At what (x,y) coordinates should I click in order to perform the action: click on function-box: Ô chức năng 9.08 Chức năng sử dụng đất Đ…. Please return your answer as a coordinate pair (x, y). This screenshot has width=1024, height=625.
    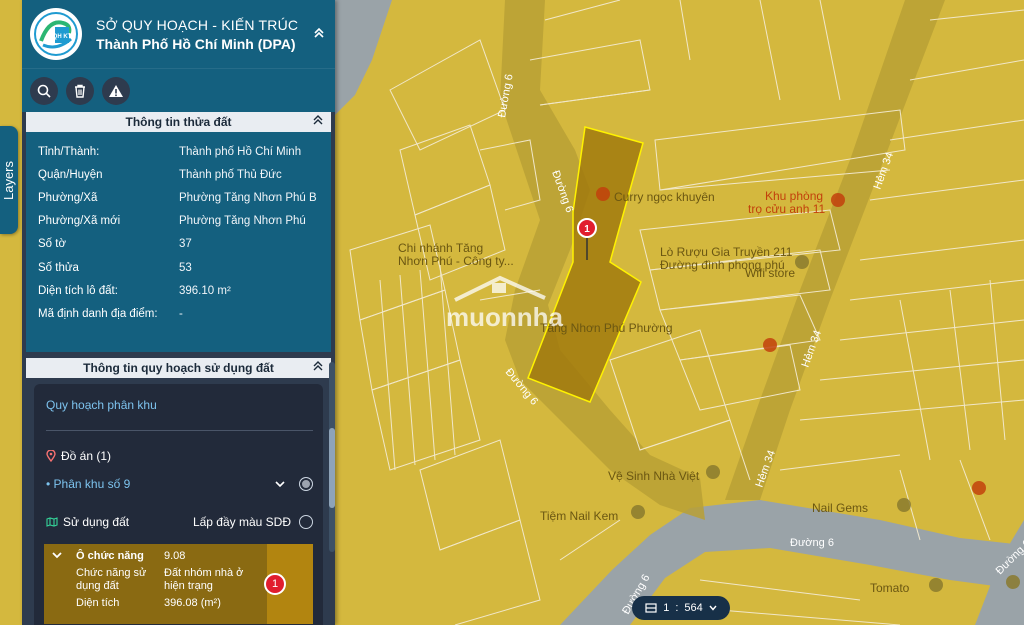
    Looking at the image, I should click on (178, 584).